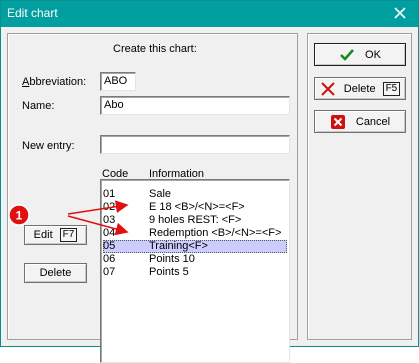 The width and height of the screenshot is (419, 363). Describe the element at coordinates (160, 194) in the screenshot. I see `entry-info: Sale` at that location.